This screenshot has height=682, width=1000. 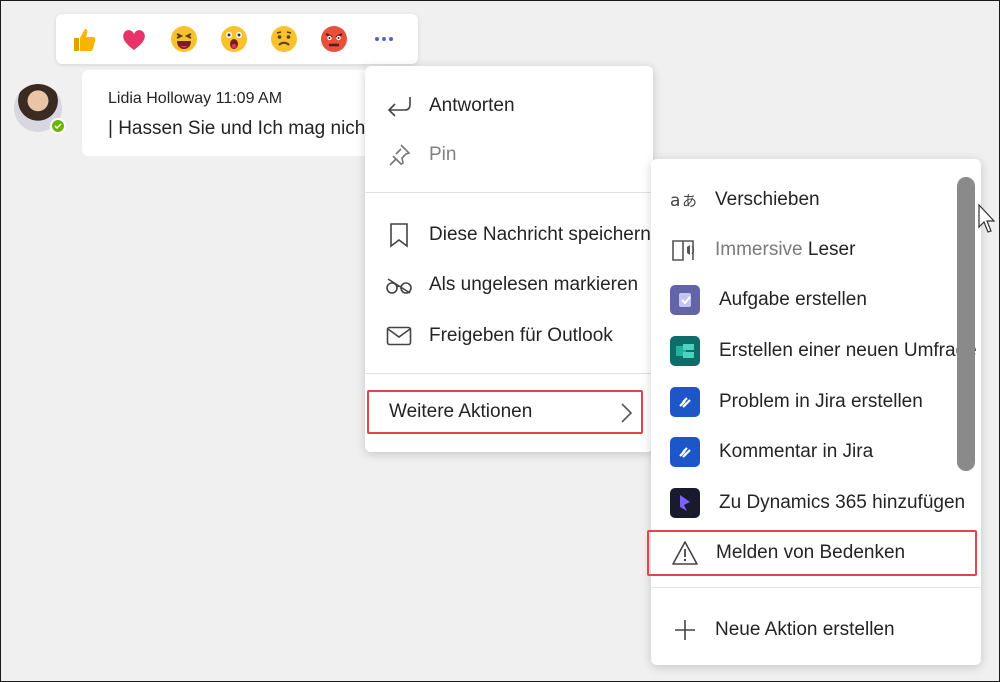 I want to click on menu-item-label: Freigeben für Outlook, so click(x=521, y=335).